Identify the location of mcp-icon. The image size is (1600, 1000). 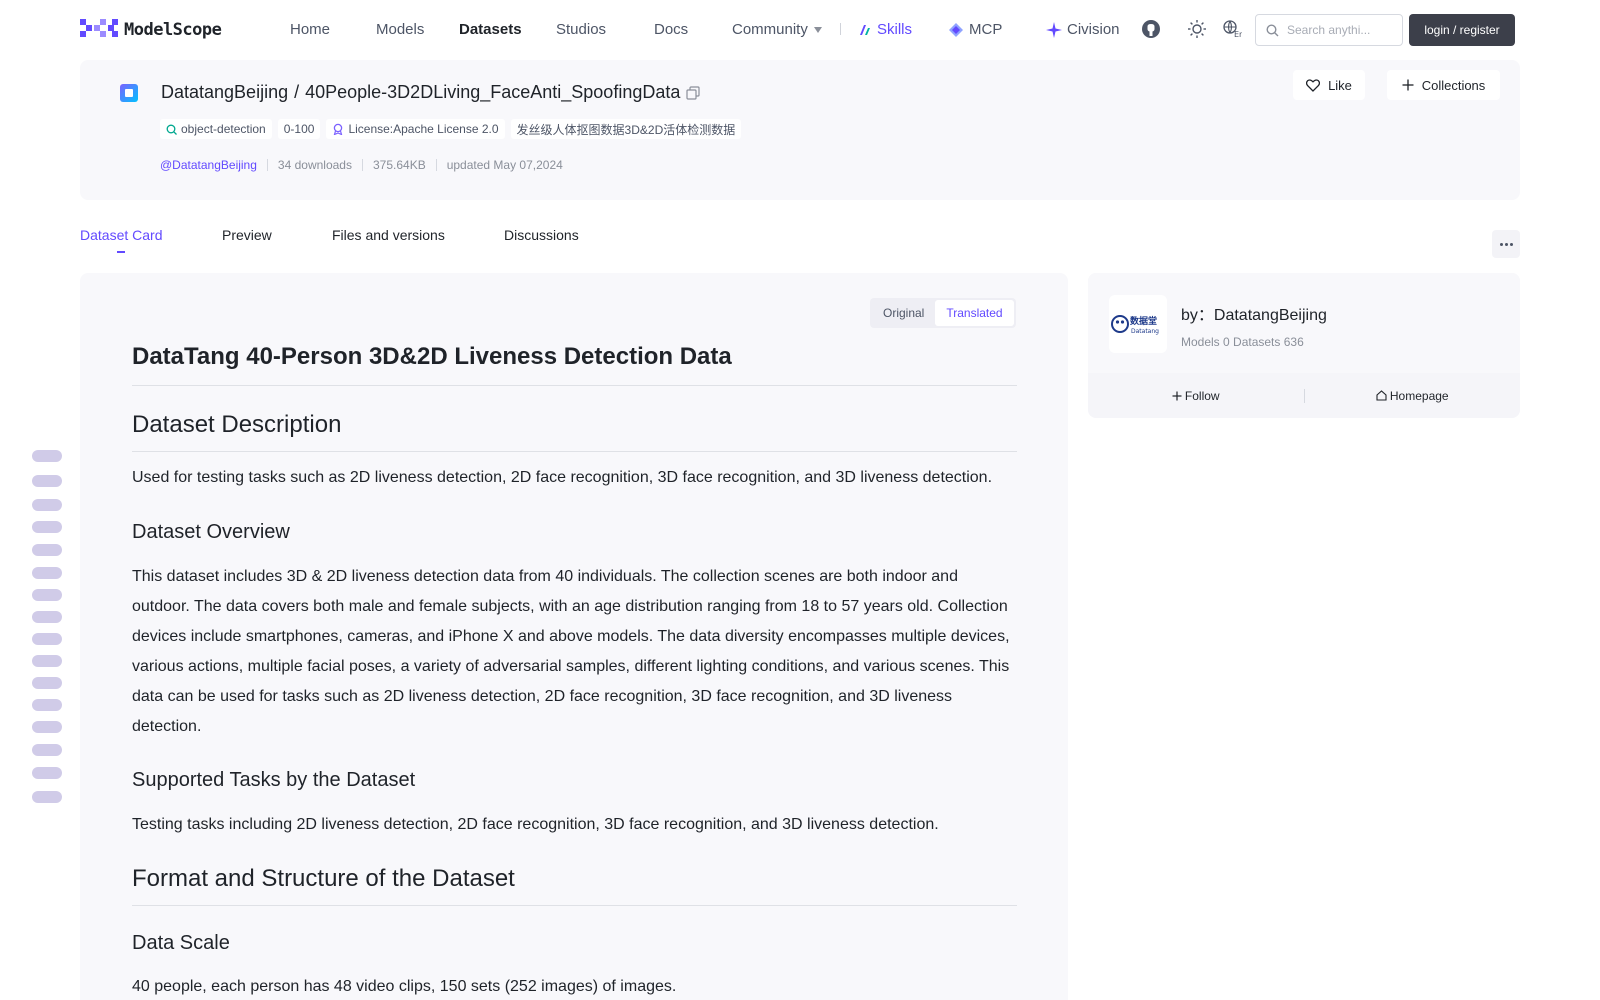
(956, 29).